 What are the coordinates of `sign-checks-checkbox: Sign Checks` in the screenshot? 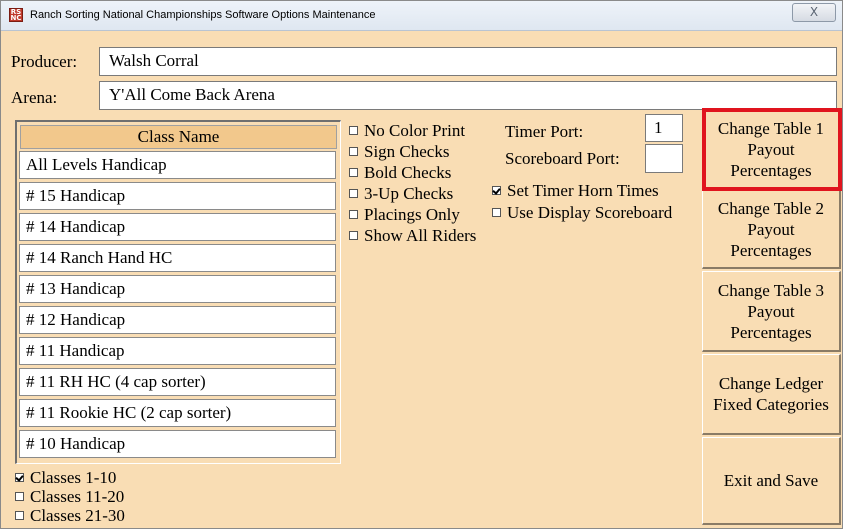 It's located at (399, 152).